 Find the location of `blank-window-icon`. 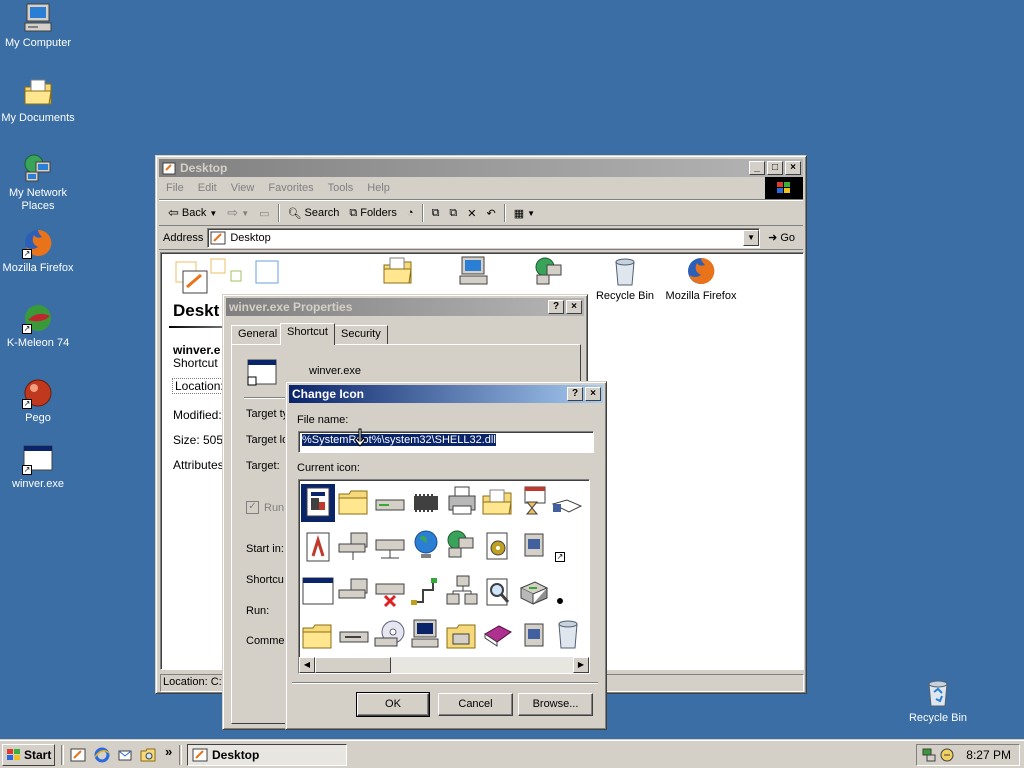

blank-window-icon is located at coordinates (318, 591).